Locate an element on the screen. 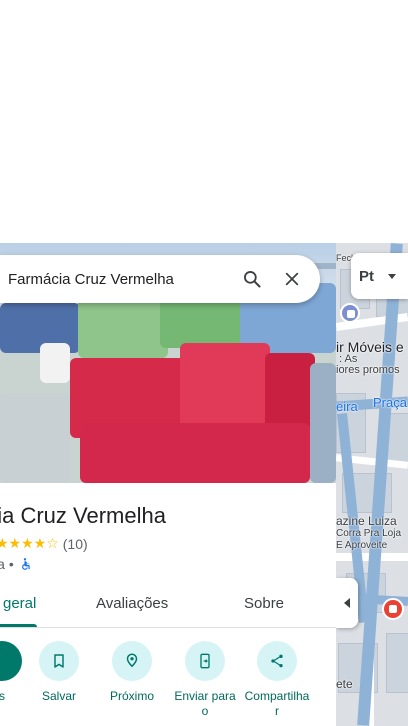 The image size is (408, 726). place-category: ia is located at coordinates (2, 564).